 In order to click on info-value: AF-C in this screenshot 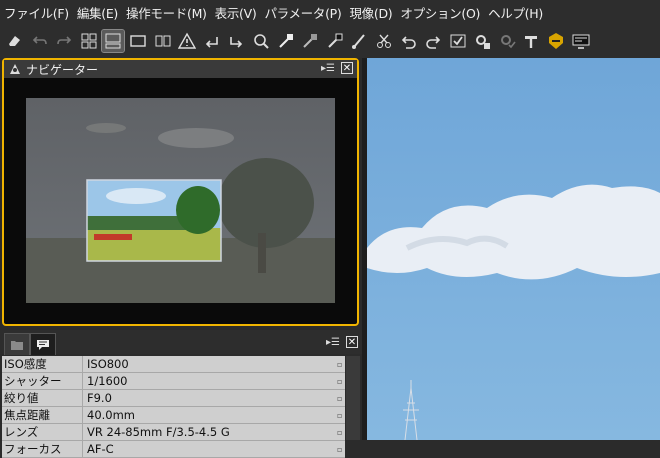, I will do `click(100, 449)`.